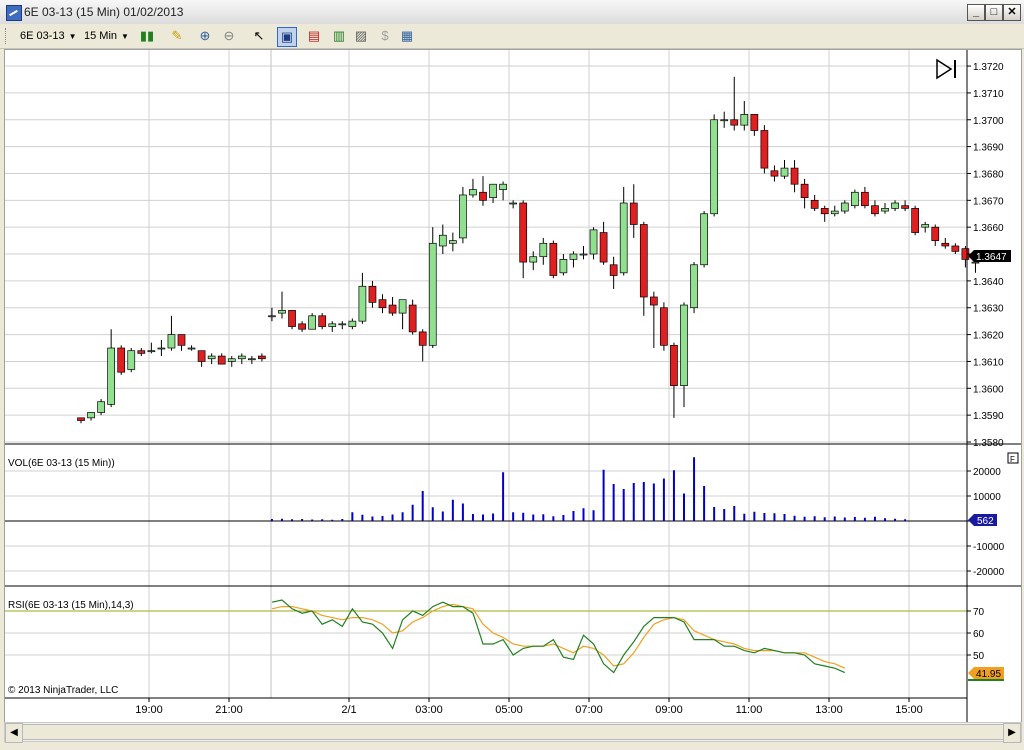 The image size is (1024, 750). I want to click on title-bar: 6E 03-13 (15 Min) 01/02/2013 _ □ ✕, so click(512, 12).